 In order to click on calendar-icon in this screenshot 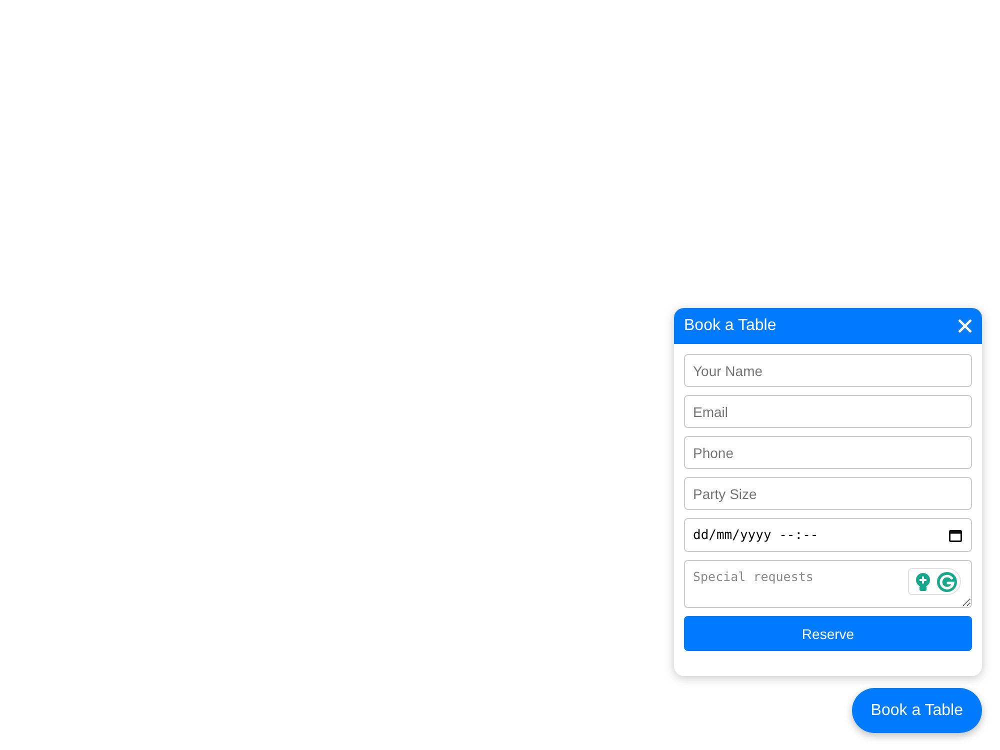, I will do `click(955, 535)`.